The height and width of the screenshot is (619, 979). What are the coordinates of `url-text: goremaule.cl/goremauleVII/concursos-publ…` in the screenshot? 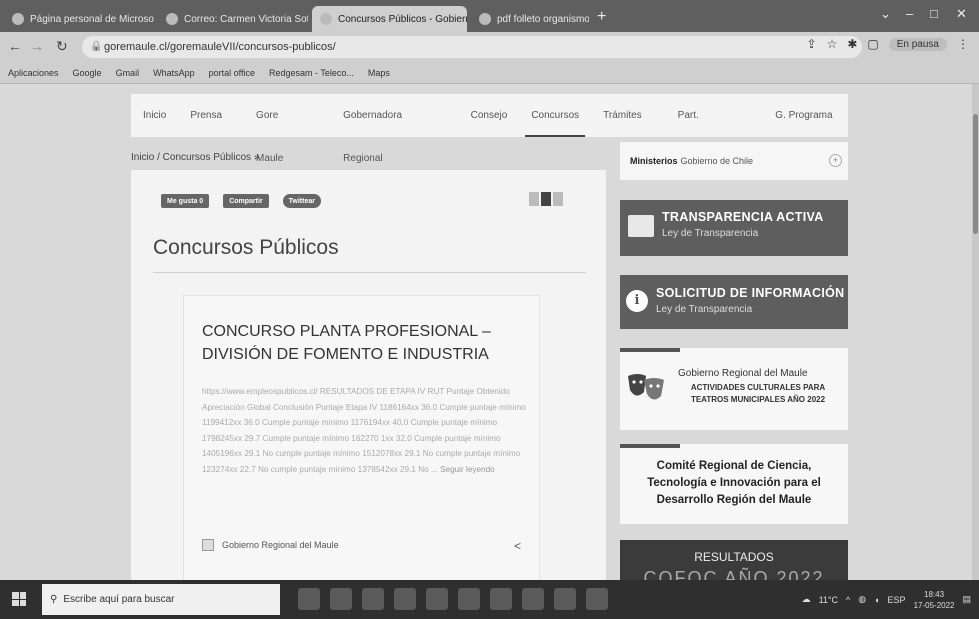 It's located at (220, 47).